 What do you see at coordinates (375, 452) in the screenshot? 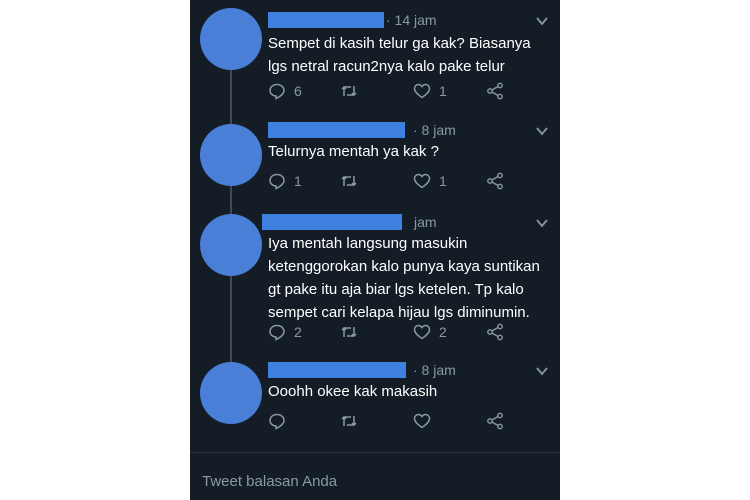
I see `divider` at bounding box center [375, 452].